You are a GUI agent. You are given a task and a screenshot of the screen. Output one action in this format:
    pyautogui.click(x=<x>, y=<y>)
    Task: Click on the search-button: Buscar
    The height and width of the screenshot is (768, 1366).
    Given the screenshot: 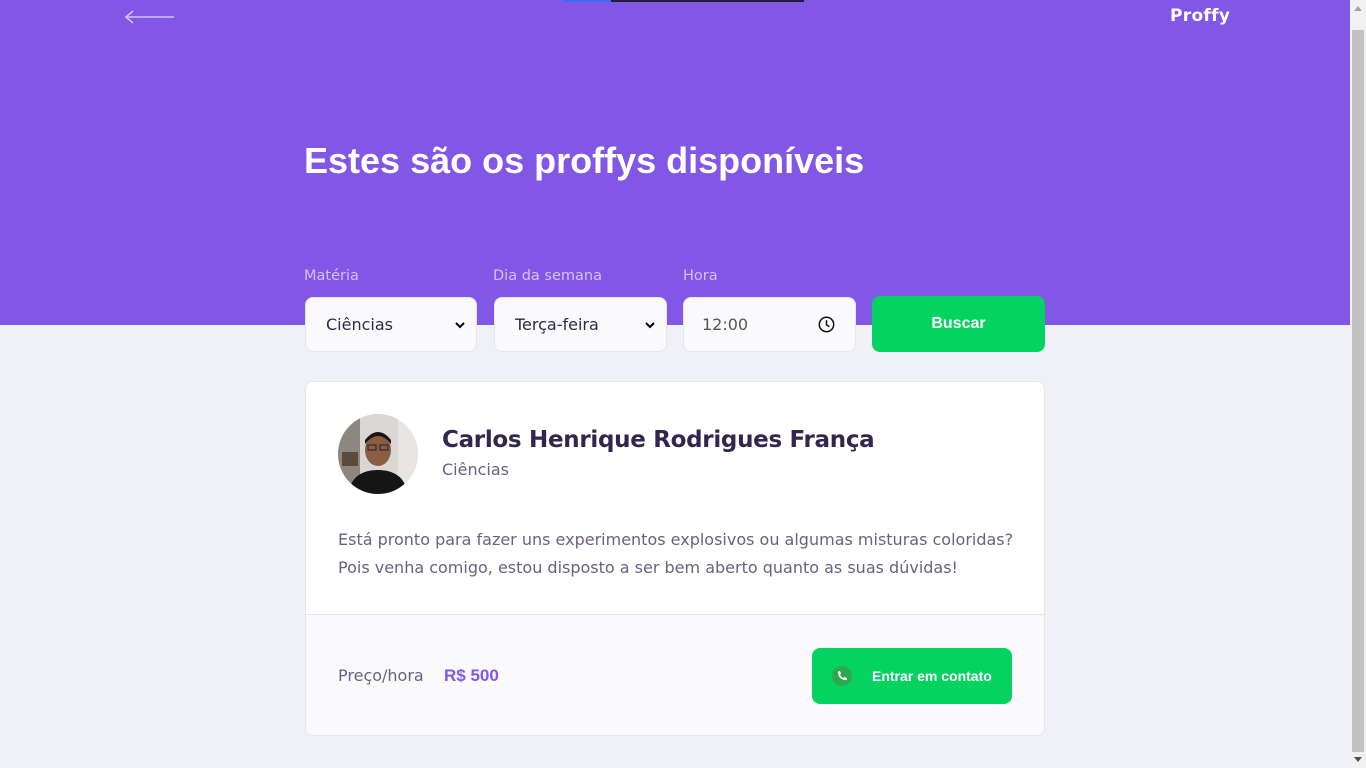 What is the action you would take?
    pyautogui.click(x=958, y=324)
    